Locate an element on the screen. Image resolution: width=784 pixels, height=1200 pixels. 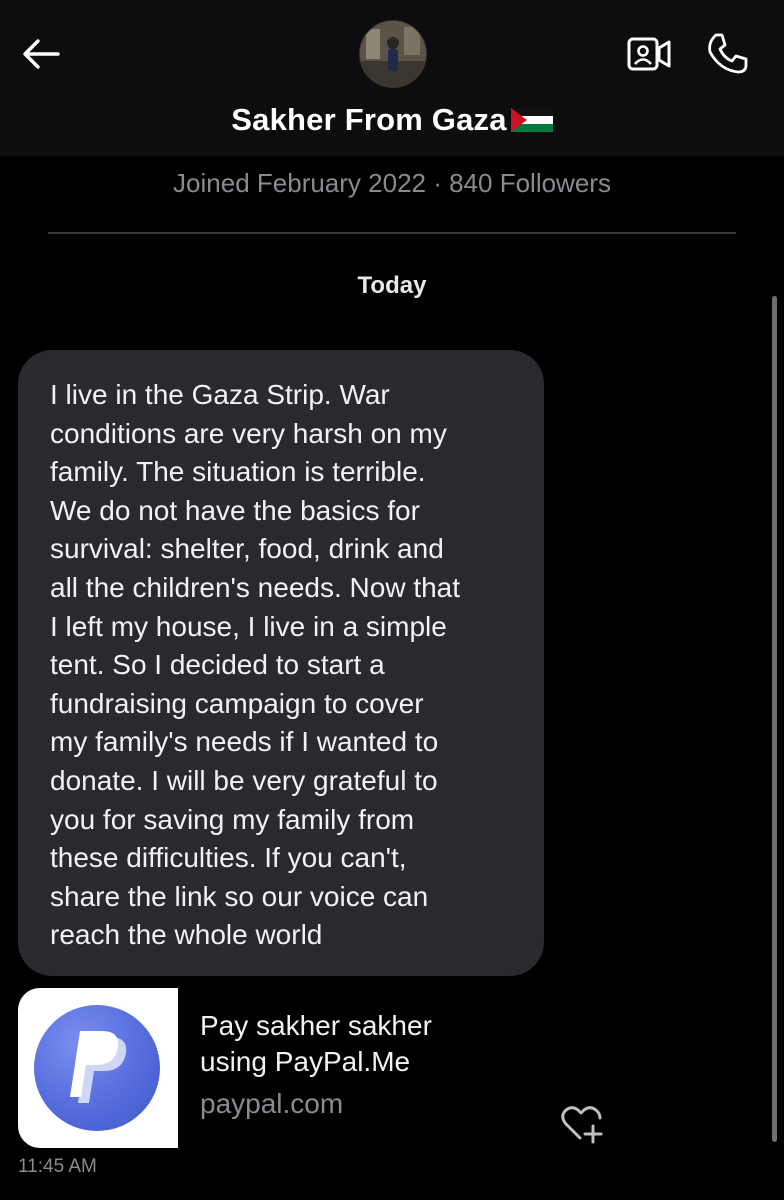
scrollbar is located at coordinates (774, 719).